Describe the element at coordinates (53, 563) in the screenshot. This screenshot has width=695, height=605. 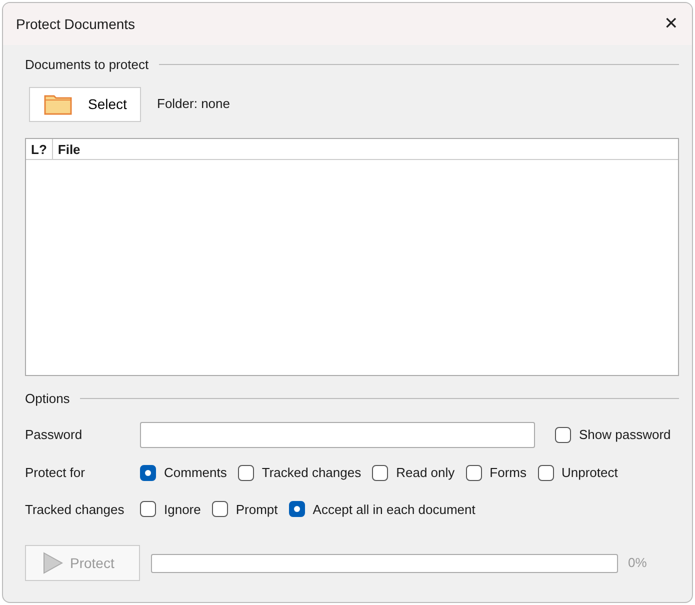
I see `play-icon` at that location.